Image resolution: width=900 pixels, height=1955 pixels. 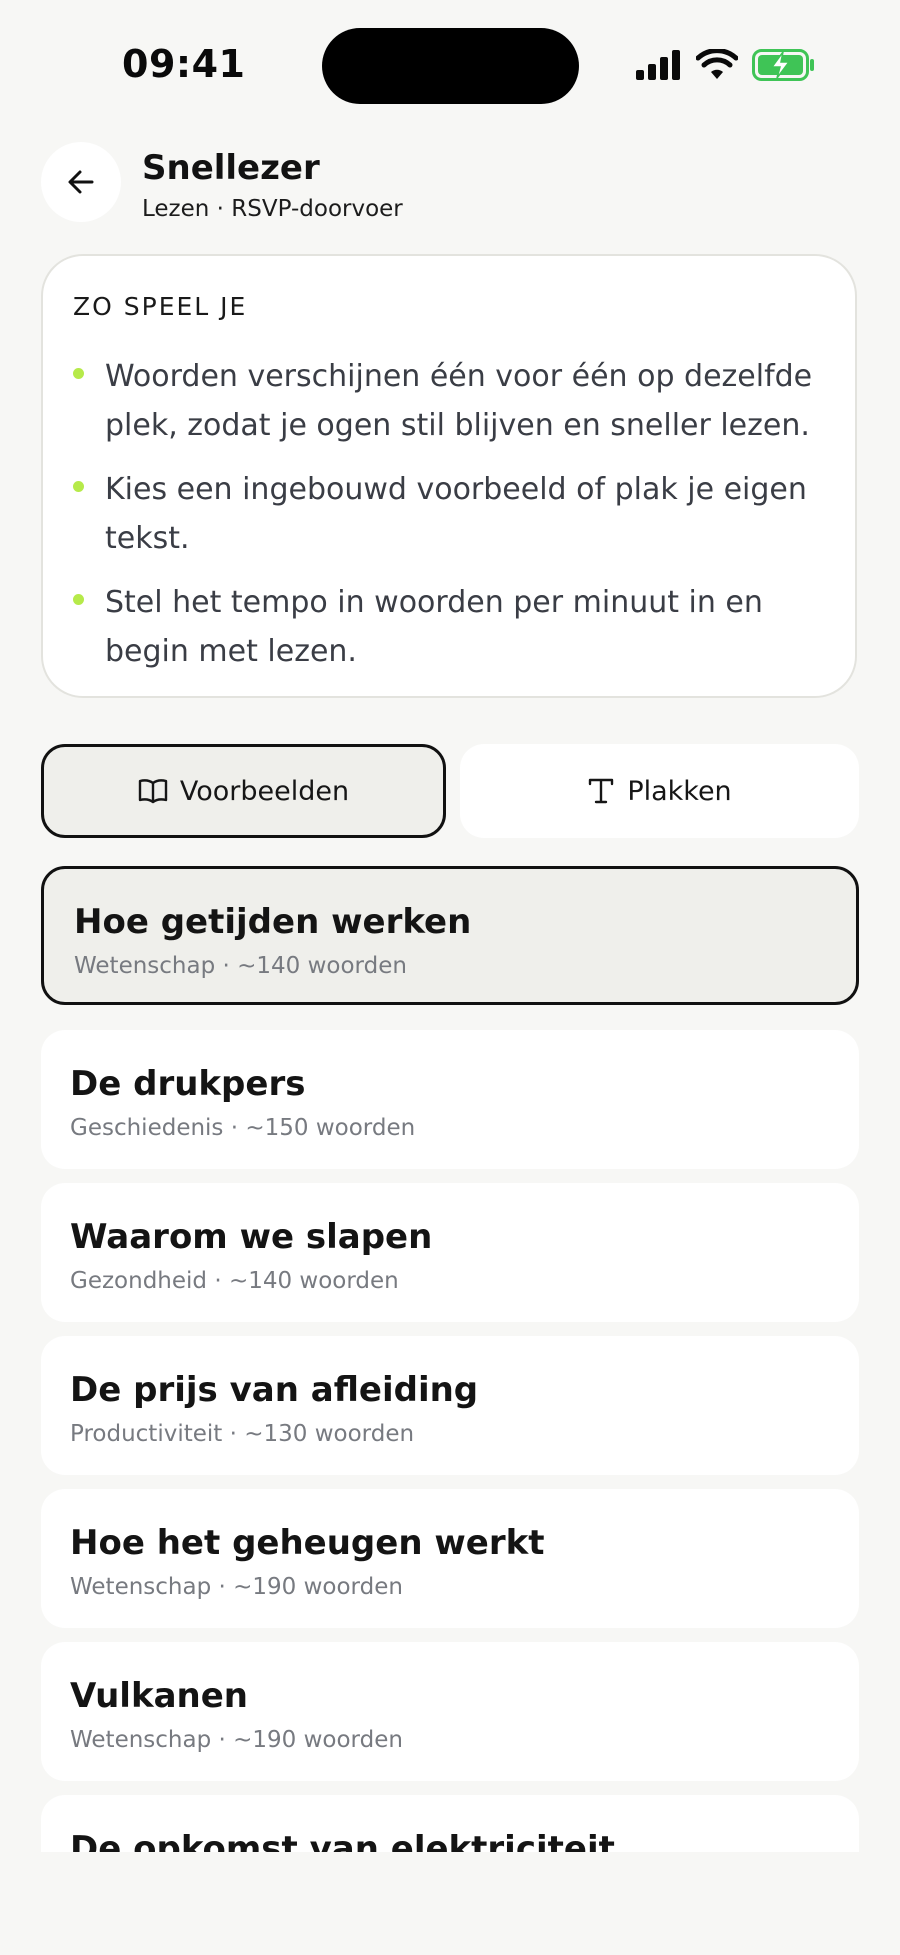 I want to click on example-title: Hoe het geheugen werkt, so click(x=307, y=1543).